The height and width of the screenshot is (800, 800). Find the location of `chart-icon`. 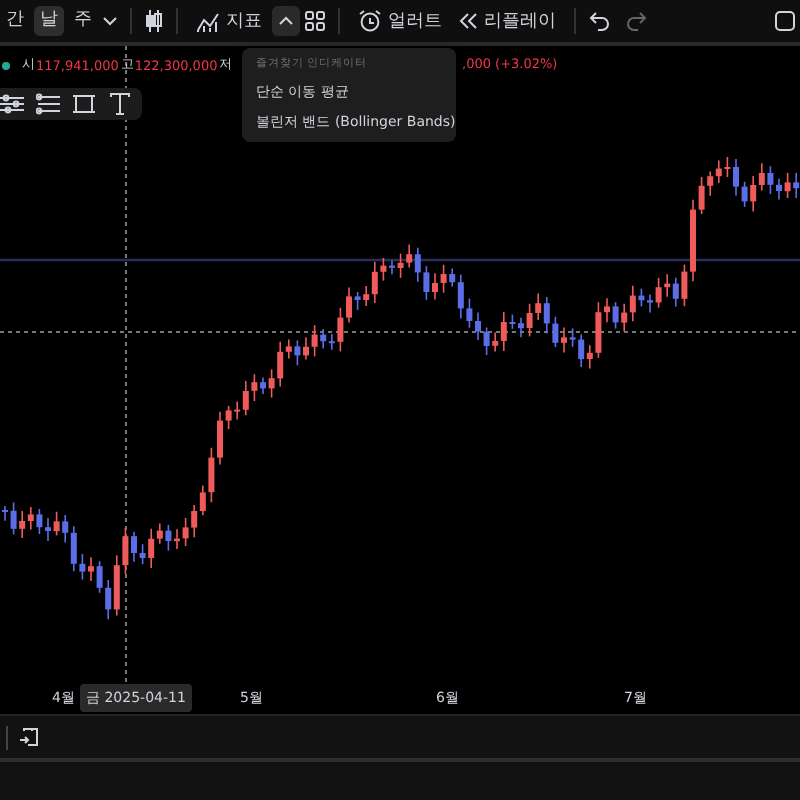

chart-icon is located at coordinates (208, 21).